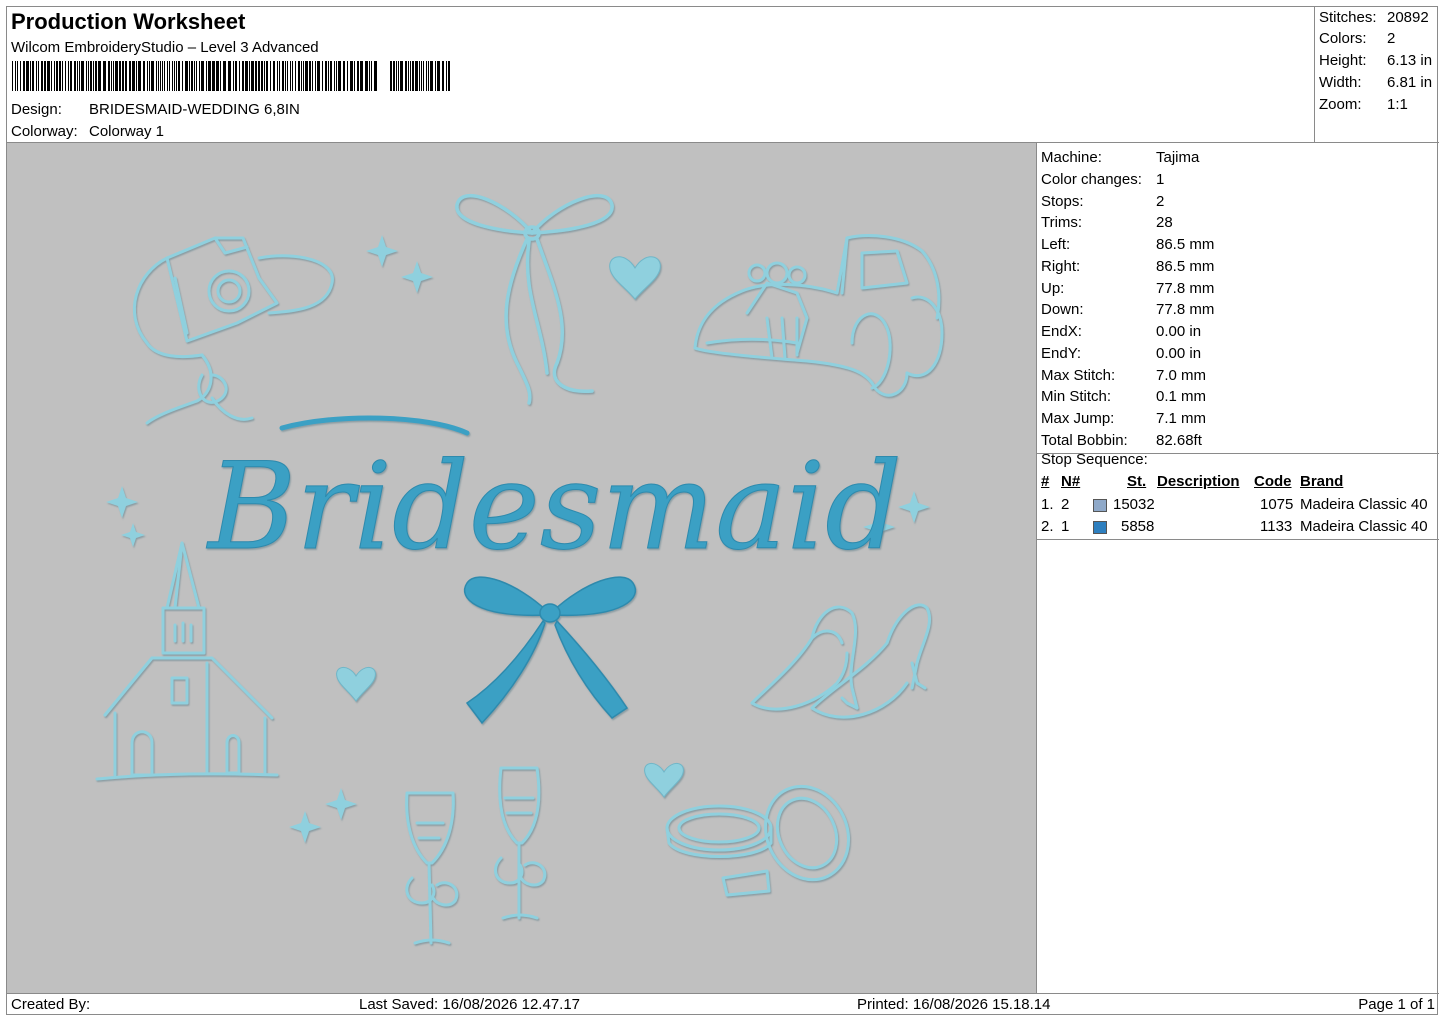 The image size is (1445, 1021). Describe the element at coordinates (1198, 481) in the screenshot. I see `col-header-description: Description` at that location.